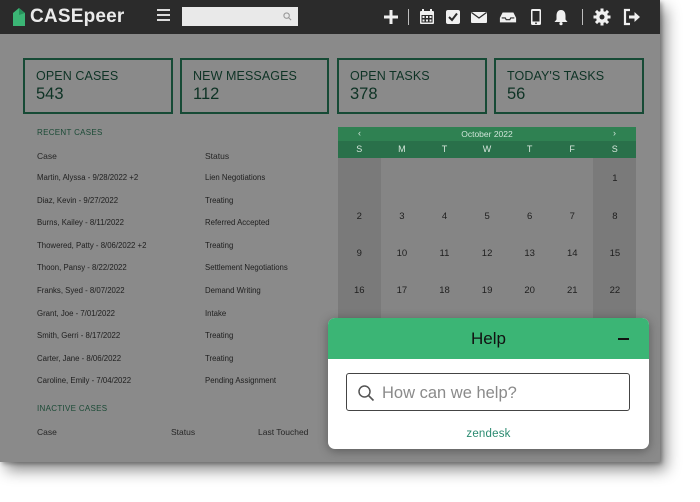  Describe the element at coordinates (390, 76) in the screenshot. I see `stat-label: OPEN TASKS` at that location.